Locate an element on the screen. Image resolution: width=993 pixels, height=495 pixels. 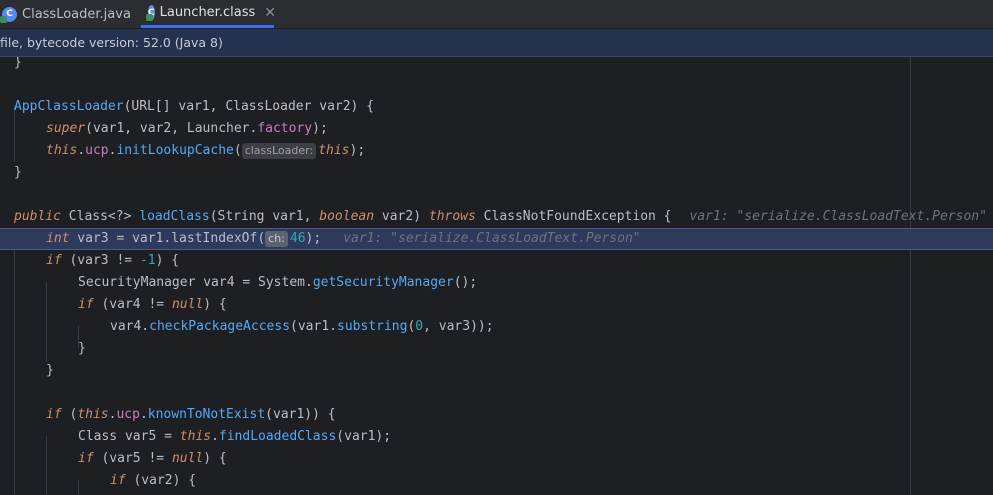
code-text: 0 is located at coordinates (419, 326).